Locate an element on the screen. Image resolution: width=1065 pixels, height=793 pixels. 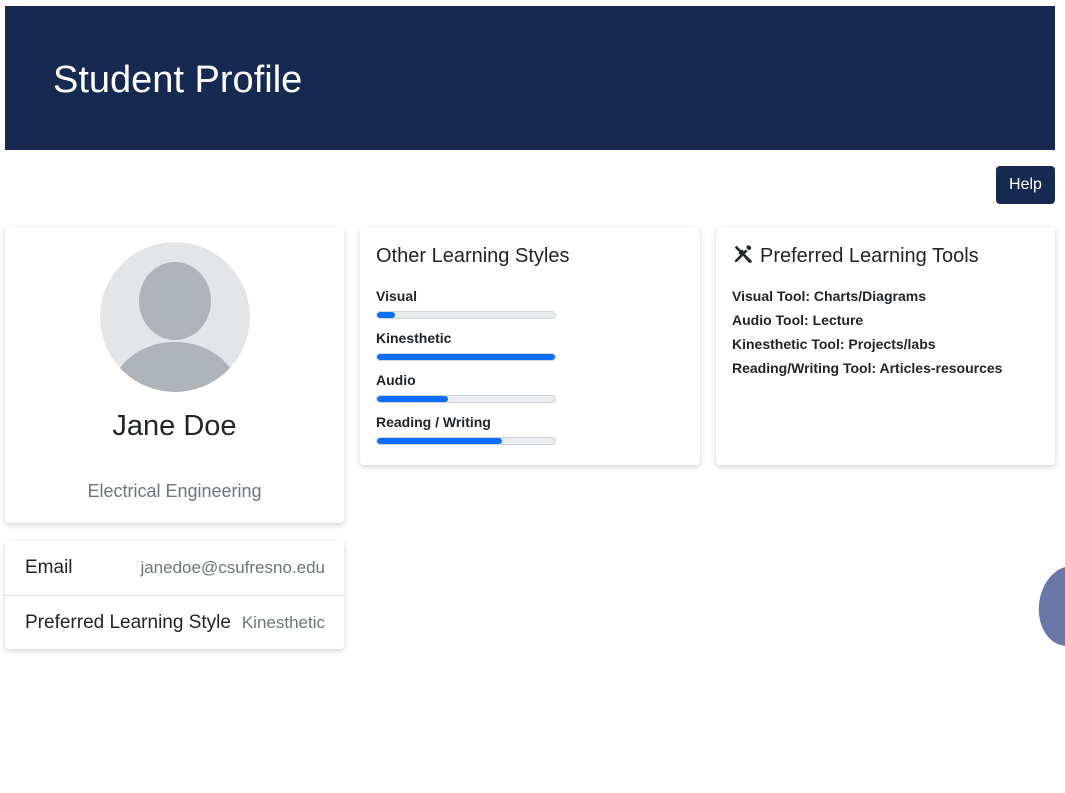
avatar-body-shape is located at coordinates (175, 367).